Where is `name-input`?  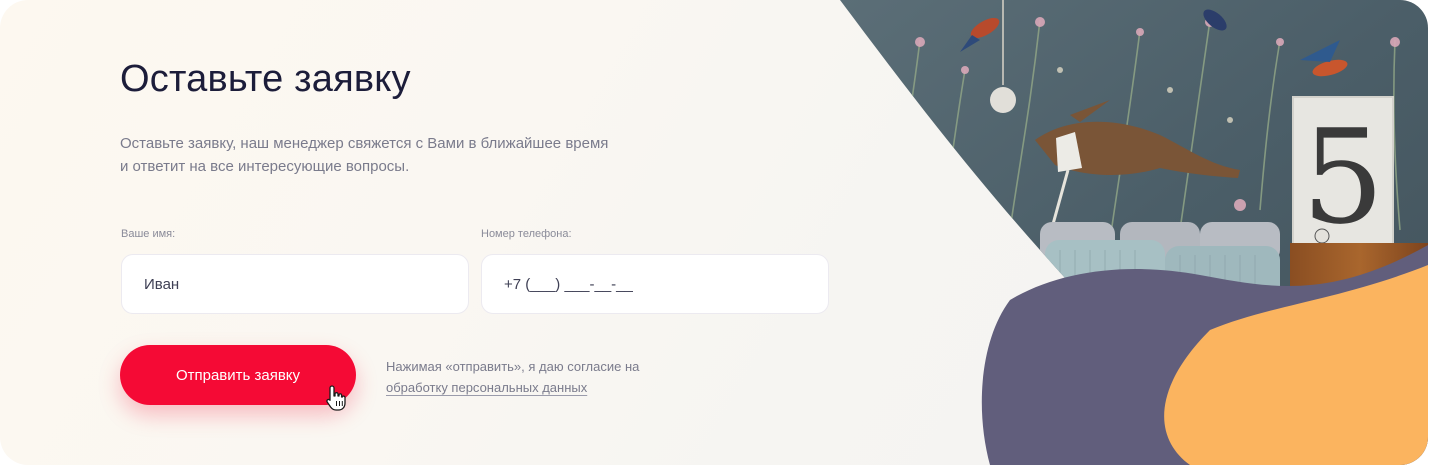 name-input is located at coordinates (295, 284).